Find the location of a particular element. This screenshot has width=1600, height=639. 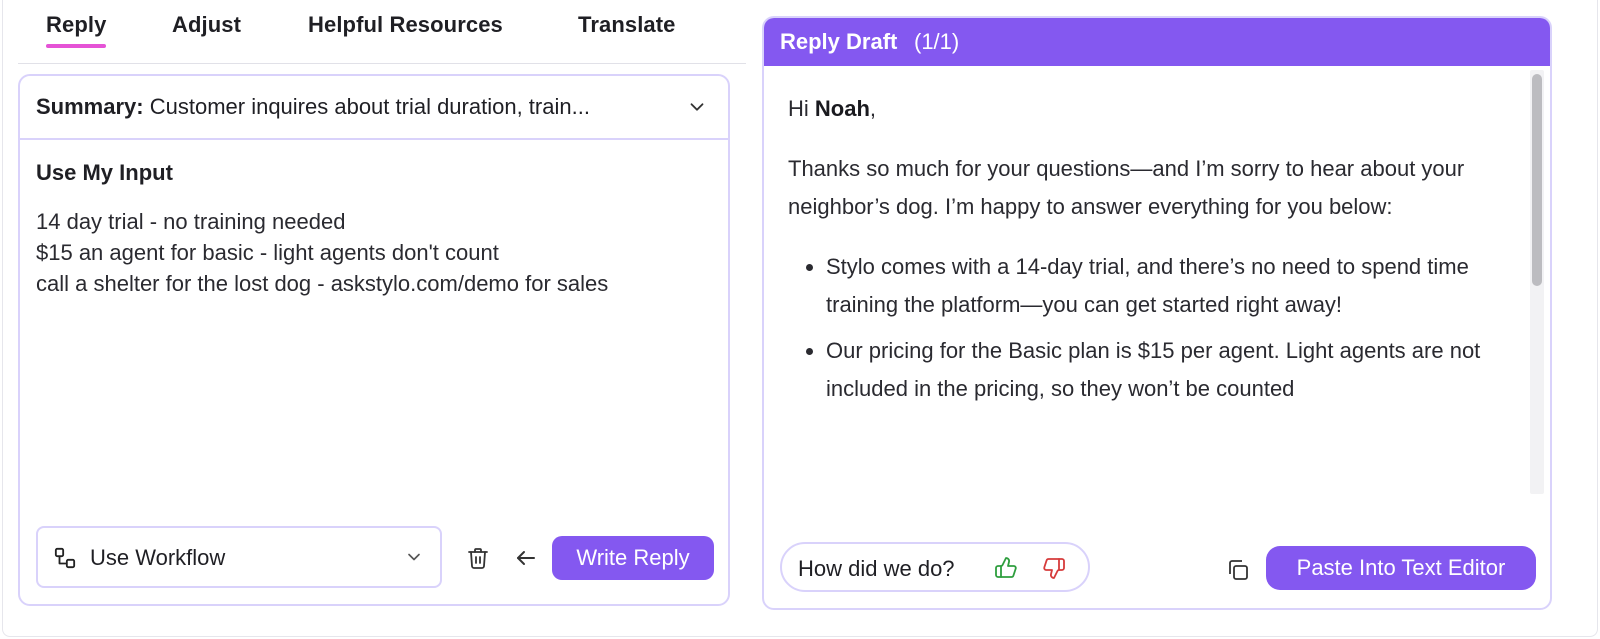

draft-greeting: Hi Noah, is located at coordinates (1138, 109).